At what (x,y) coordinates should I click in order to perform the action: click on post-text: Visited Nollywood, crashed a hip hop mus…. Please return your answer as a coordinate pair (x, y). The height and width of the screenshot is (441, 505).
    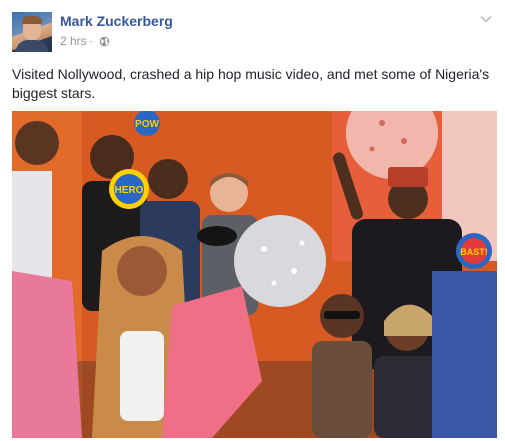
    Looking at the image, I should click on (251, 83).